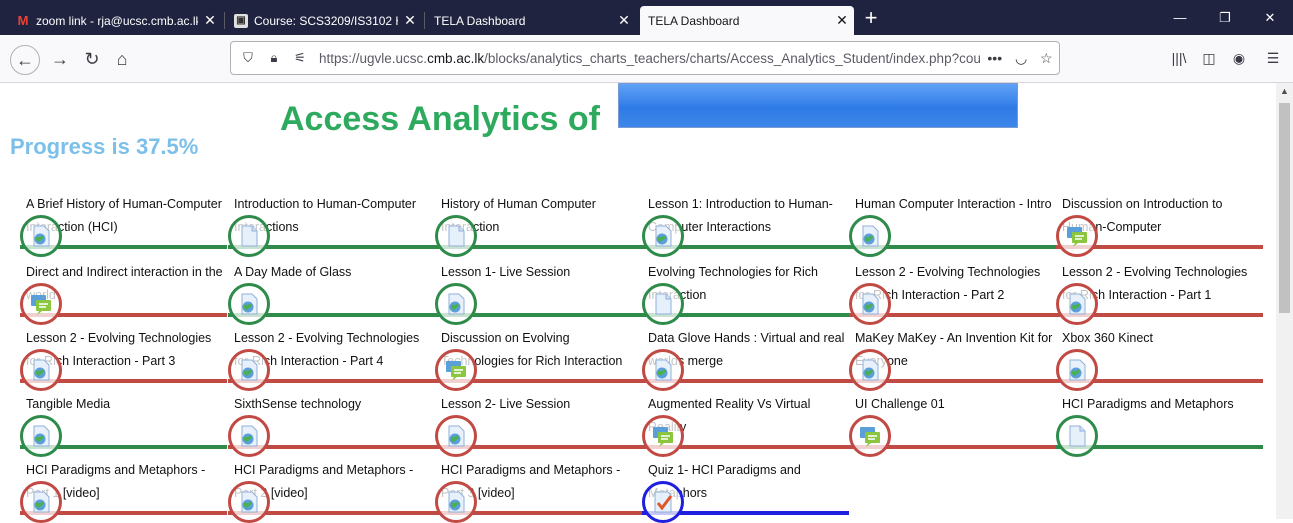 This screenshot has height=523, width=1293. Describe the element at coordinates (538, 425) in the screenshot. I see `activity-item: Lesson 2- Live Session` at that location.